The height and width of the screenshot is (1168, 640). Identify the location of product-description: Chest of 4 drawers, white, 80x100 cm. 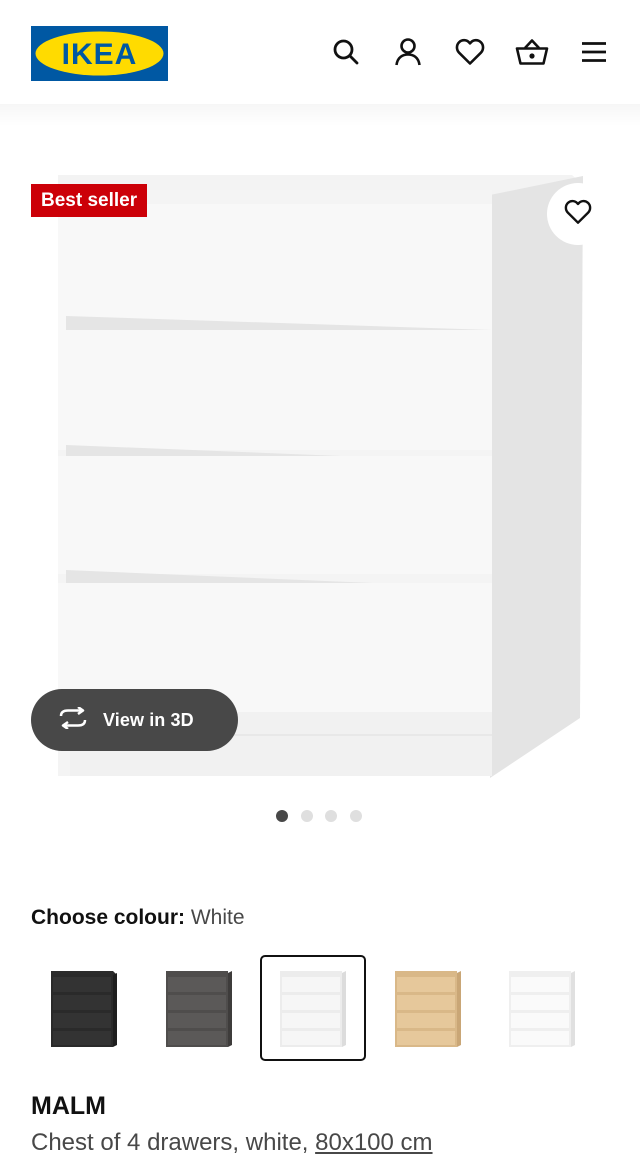
(232, 1143).